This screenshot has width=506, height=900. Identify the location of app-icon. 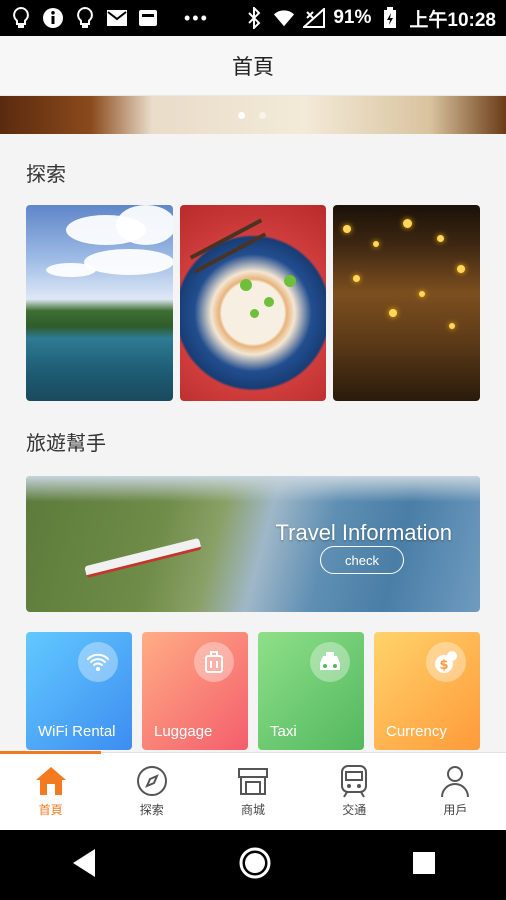
(149, 18).